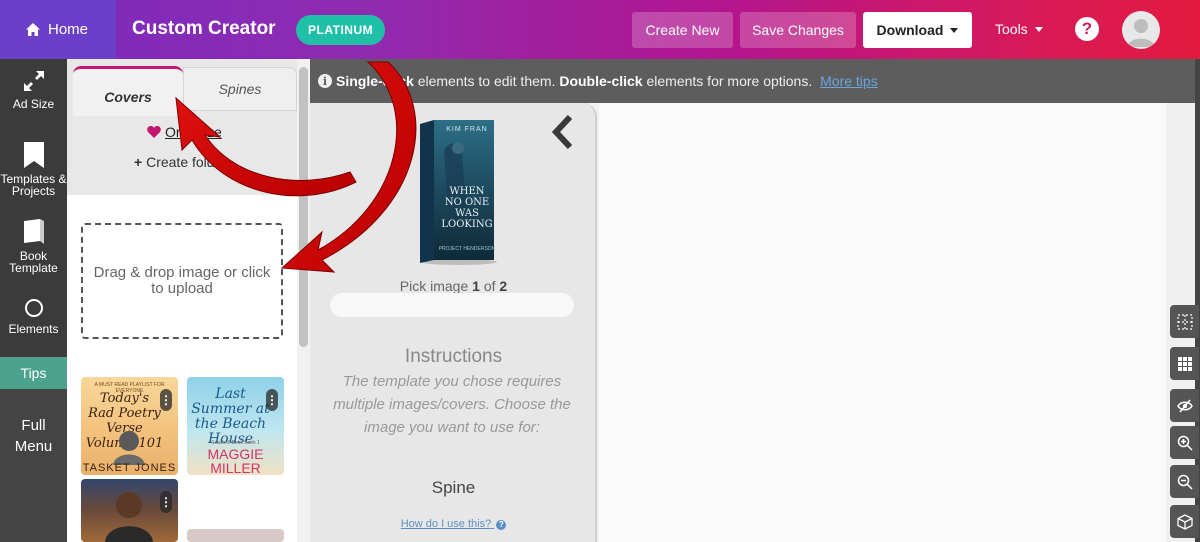 This screenshot has width=1200, height=542. Describe the element at coordinates (446, 524) in the screenshot. I see `how-to-label: How do I use this?` at that location.